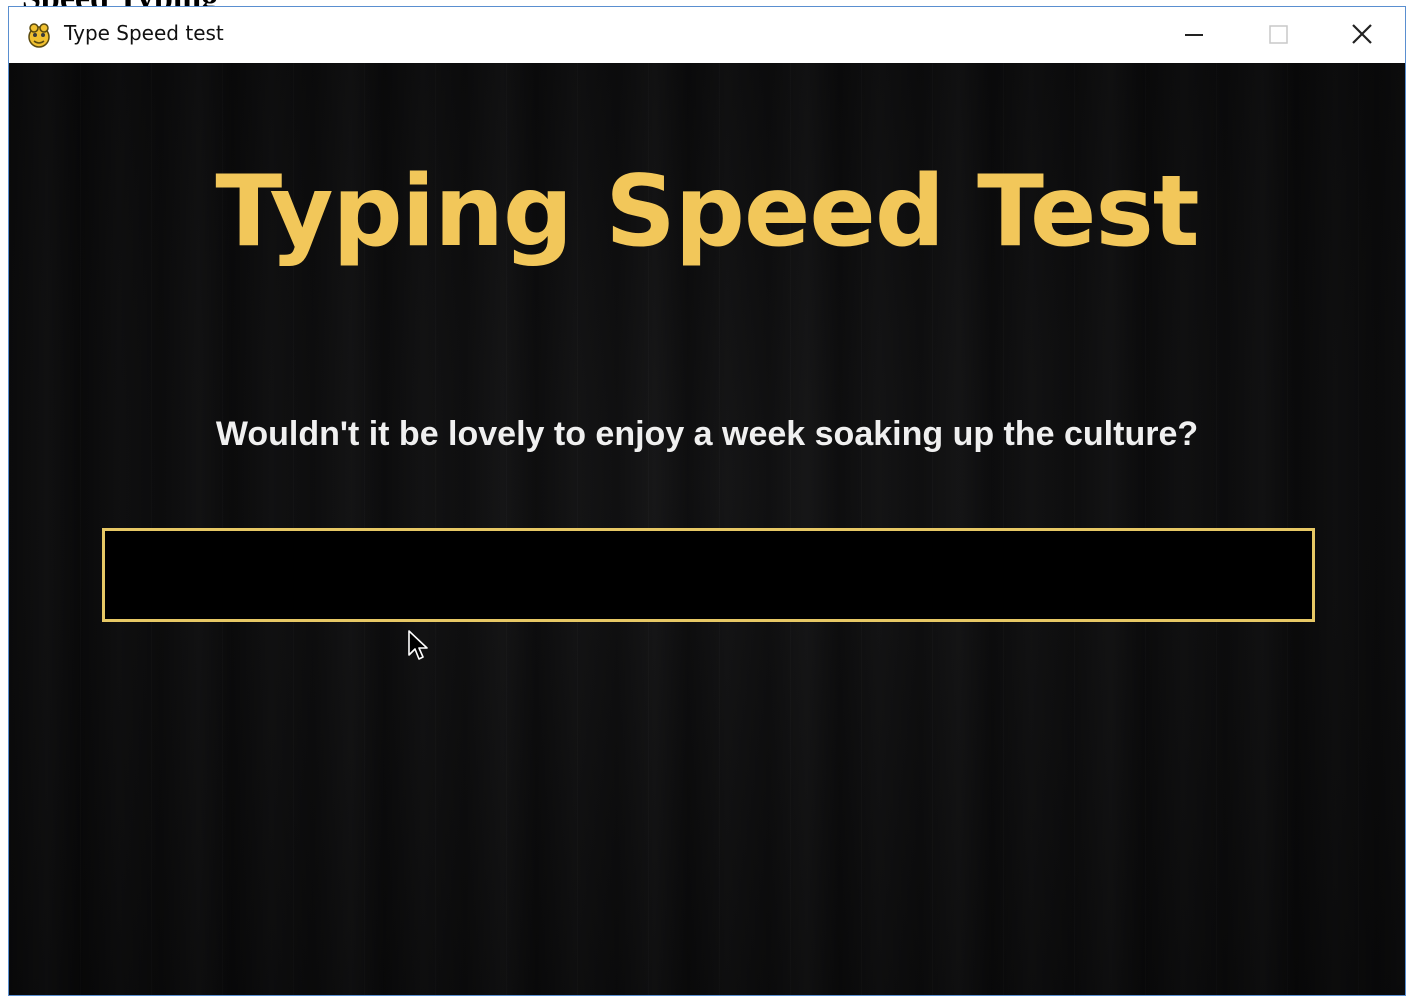 The height and width of the screenshot is (996, 1411). I want to click on close-icon, so click(1362, 34).